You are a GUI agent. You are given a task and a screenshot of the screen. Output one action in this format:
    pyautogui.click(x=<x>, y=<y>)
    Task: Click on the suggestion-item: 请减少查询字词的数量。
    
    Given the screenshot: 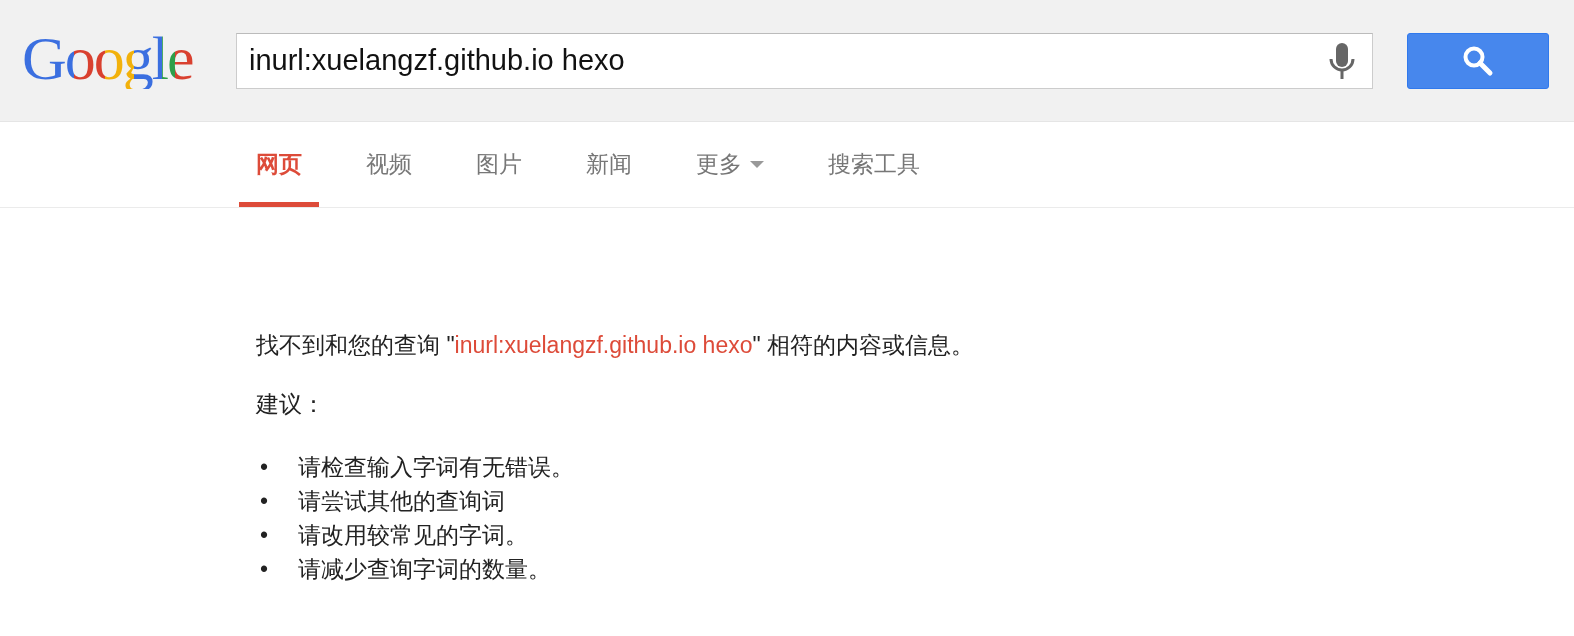 What is the action you would take?
    pyautogui.click(x=424, y=569)
    